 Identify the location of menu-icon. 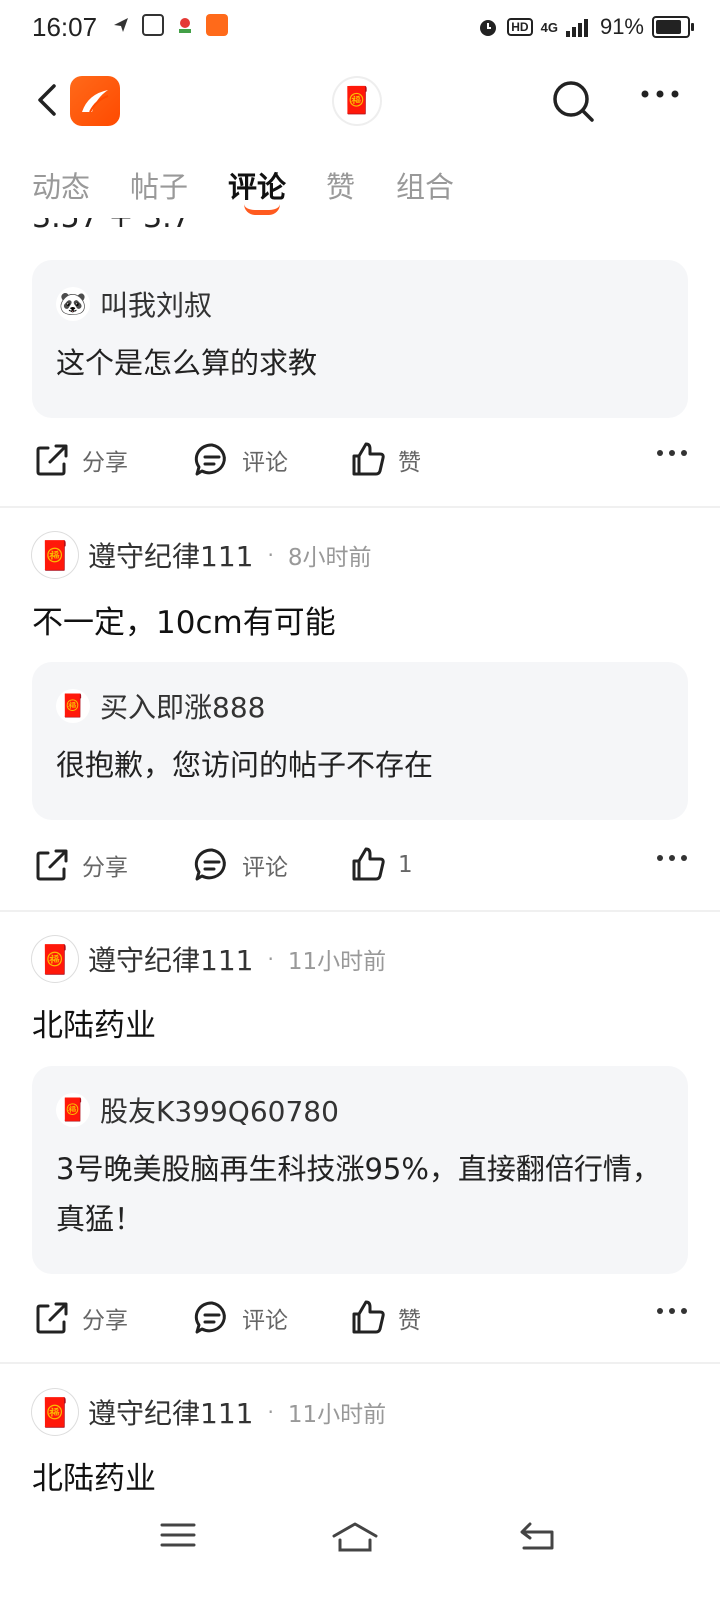
(178, 1535).